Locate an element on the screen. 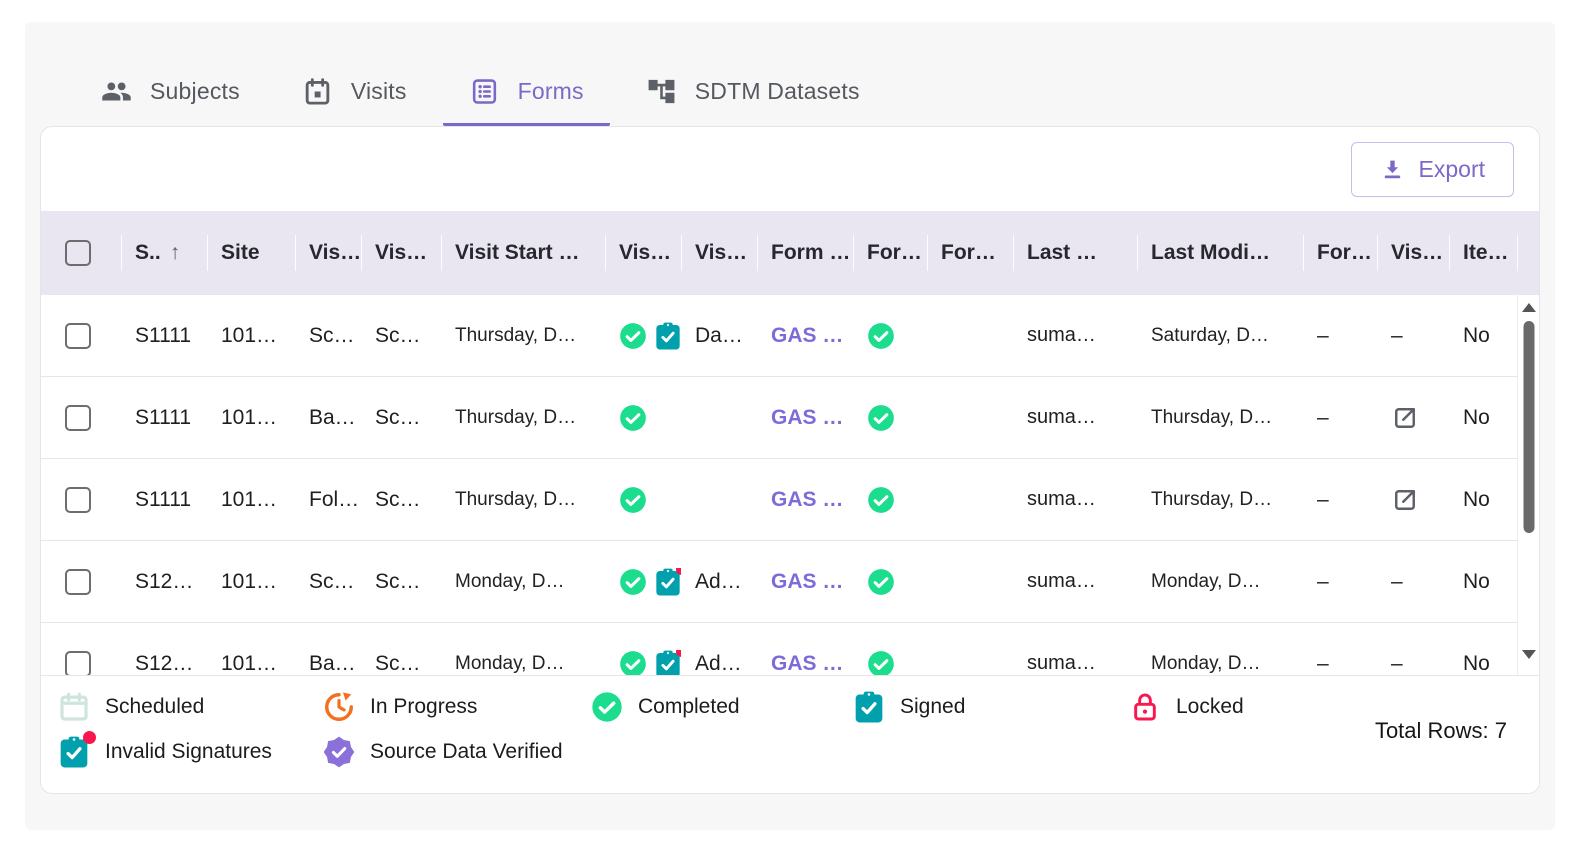  legend-item-scheduled: Scheduled is located at coordinates (190, 707).